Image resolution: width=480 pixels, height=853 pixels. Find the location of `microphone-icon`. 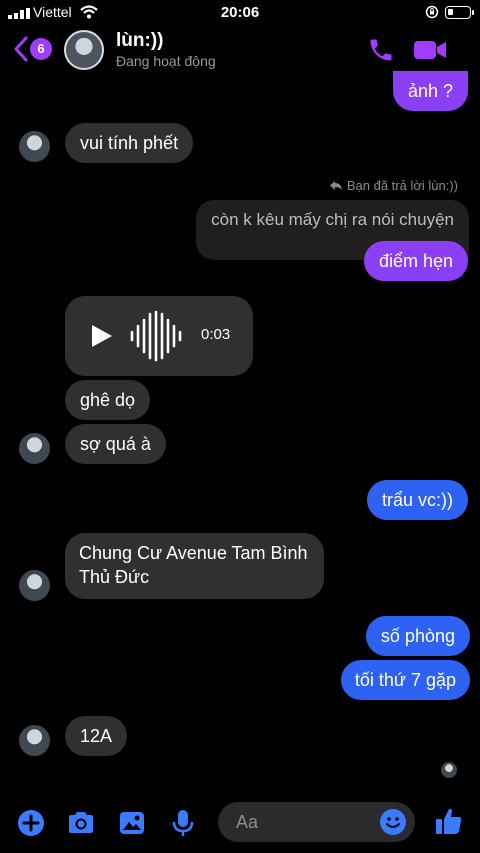

microphone-icon is located at coordinates (183, 823).